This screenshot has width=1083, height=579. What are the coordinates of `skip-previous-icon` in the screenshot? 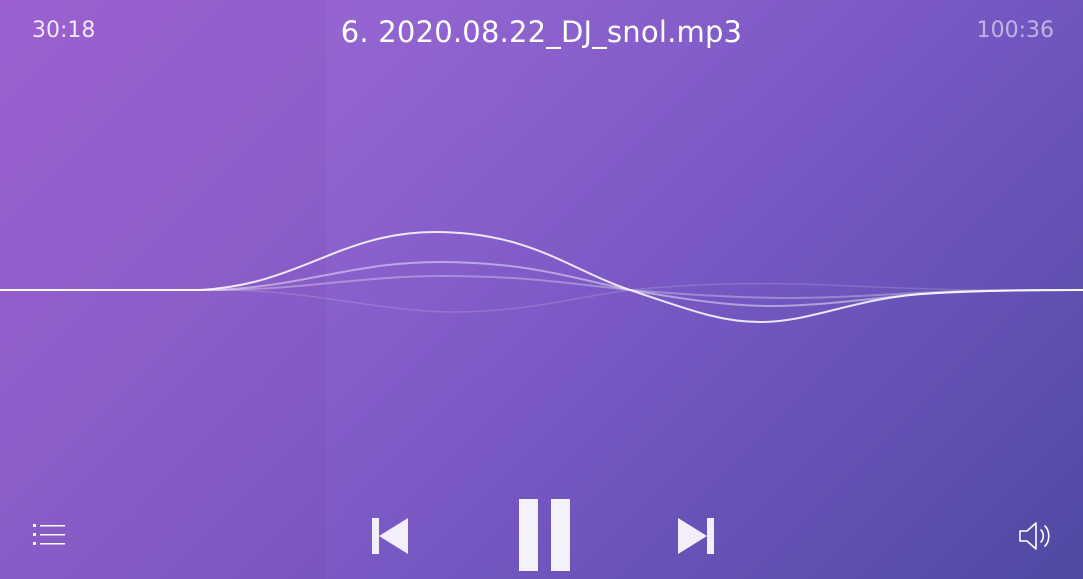 It's located at (390, 536).